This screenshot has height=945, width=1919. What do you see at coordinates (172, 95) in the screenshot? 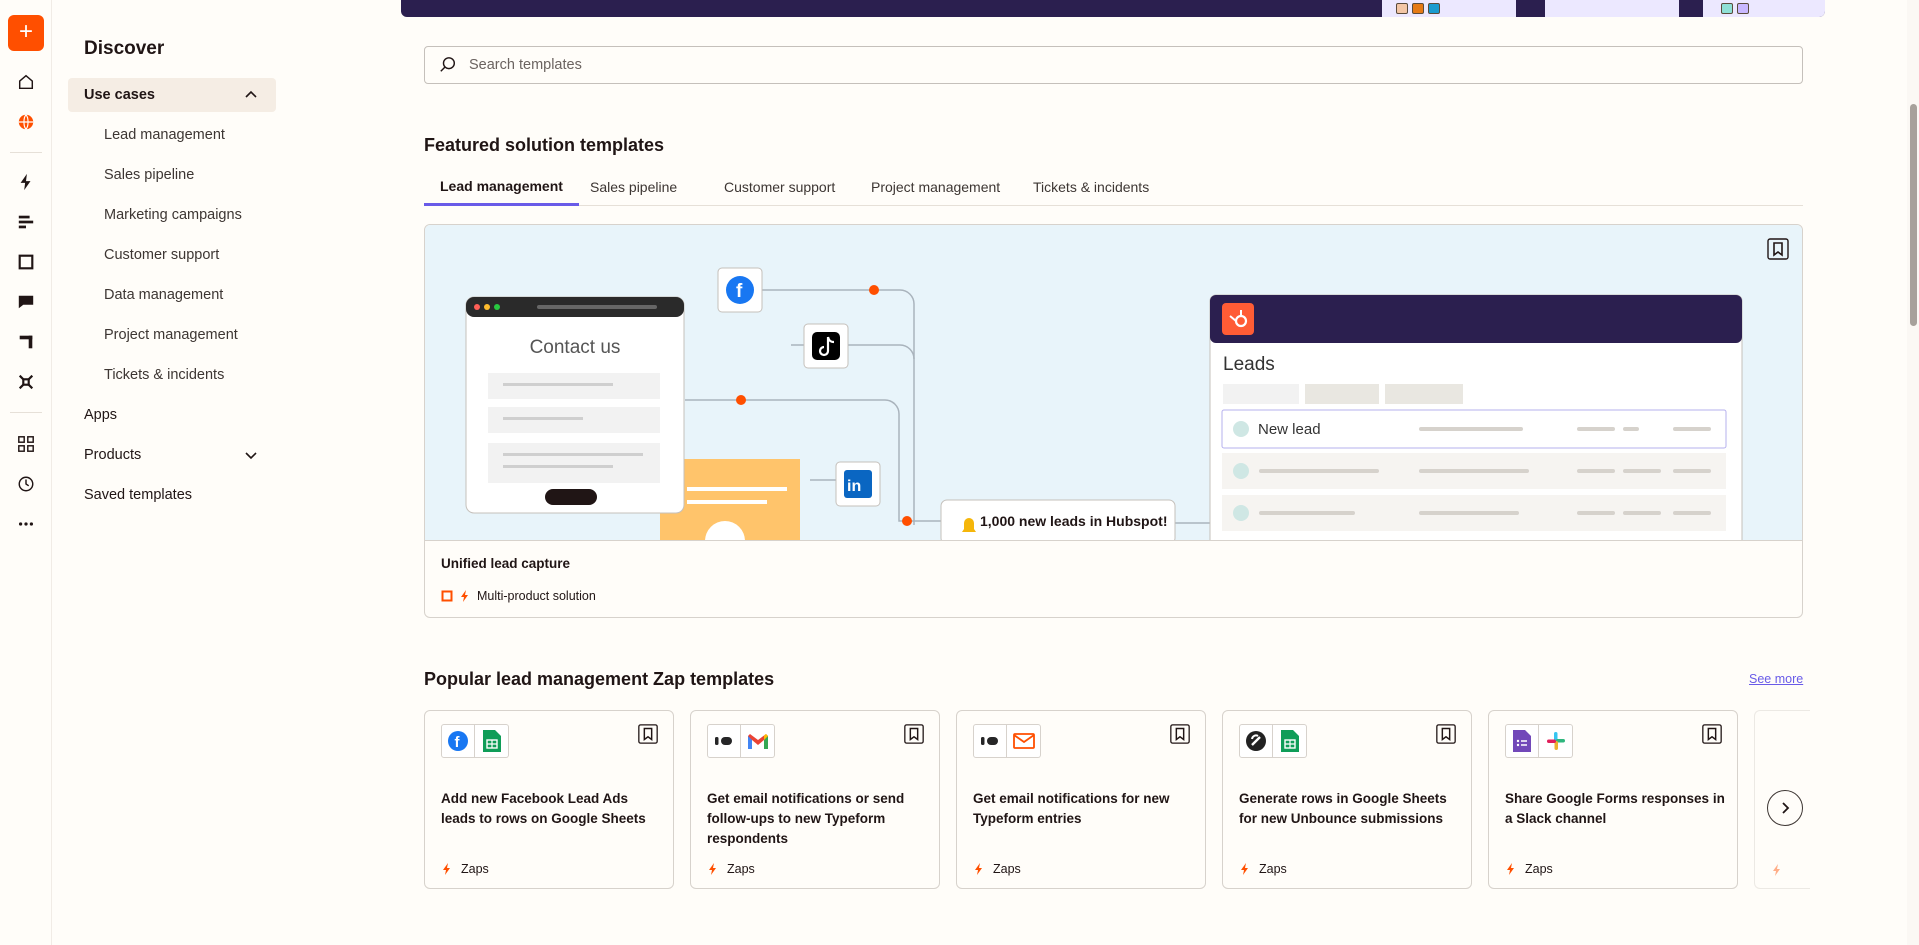
I see `nav-use-cases: Use cases` at bounding box center [172, 95].